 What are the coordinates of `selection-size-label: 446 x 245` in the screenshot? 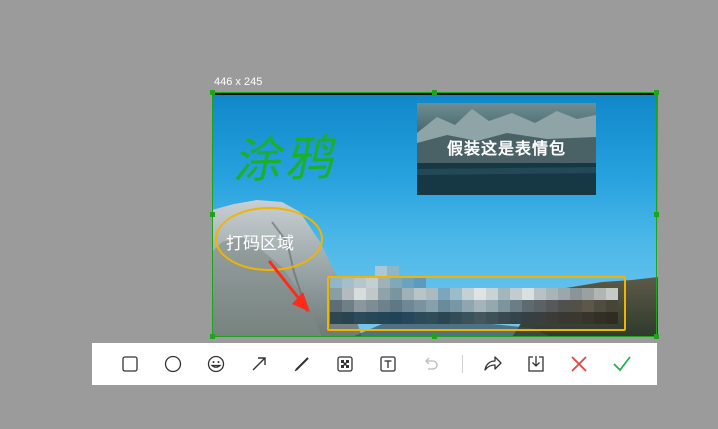 It's located at (238, 82).